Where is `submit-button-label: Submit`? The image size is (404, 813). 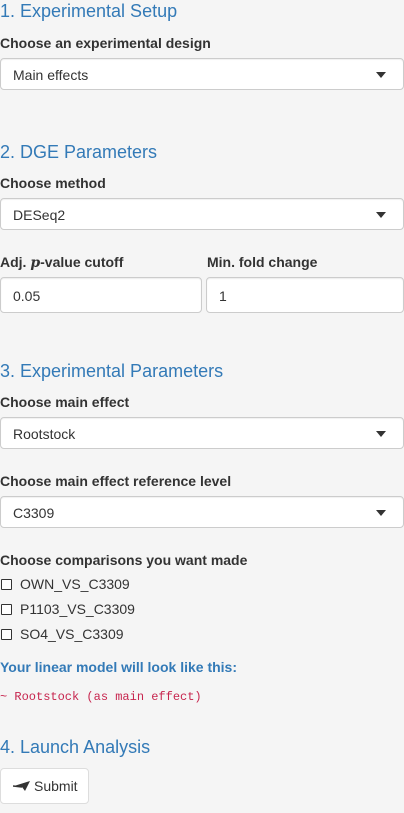 submit-button-label: Submit is located at coordinates (56, 786).